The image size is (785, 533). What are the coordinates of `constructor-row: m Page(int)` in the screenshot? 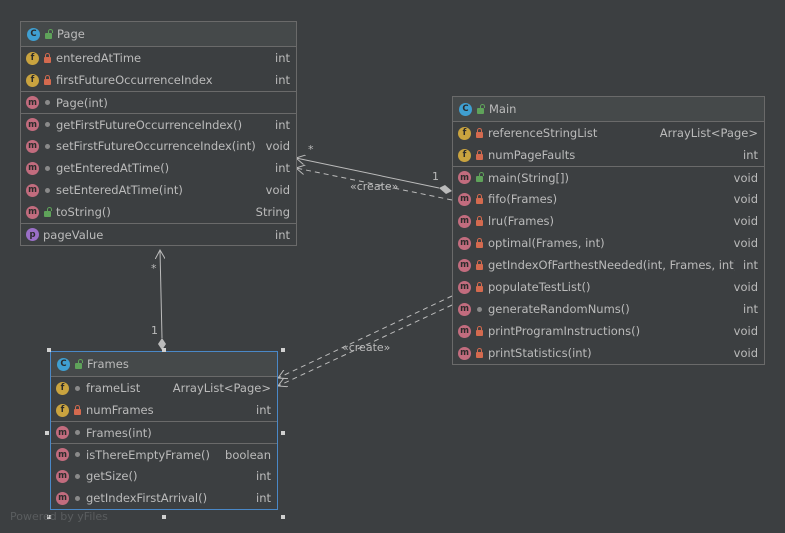 It's located at (158, 102).